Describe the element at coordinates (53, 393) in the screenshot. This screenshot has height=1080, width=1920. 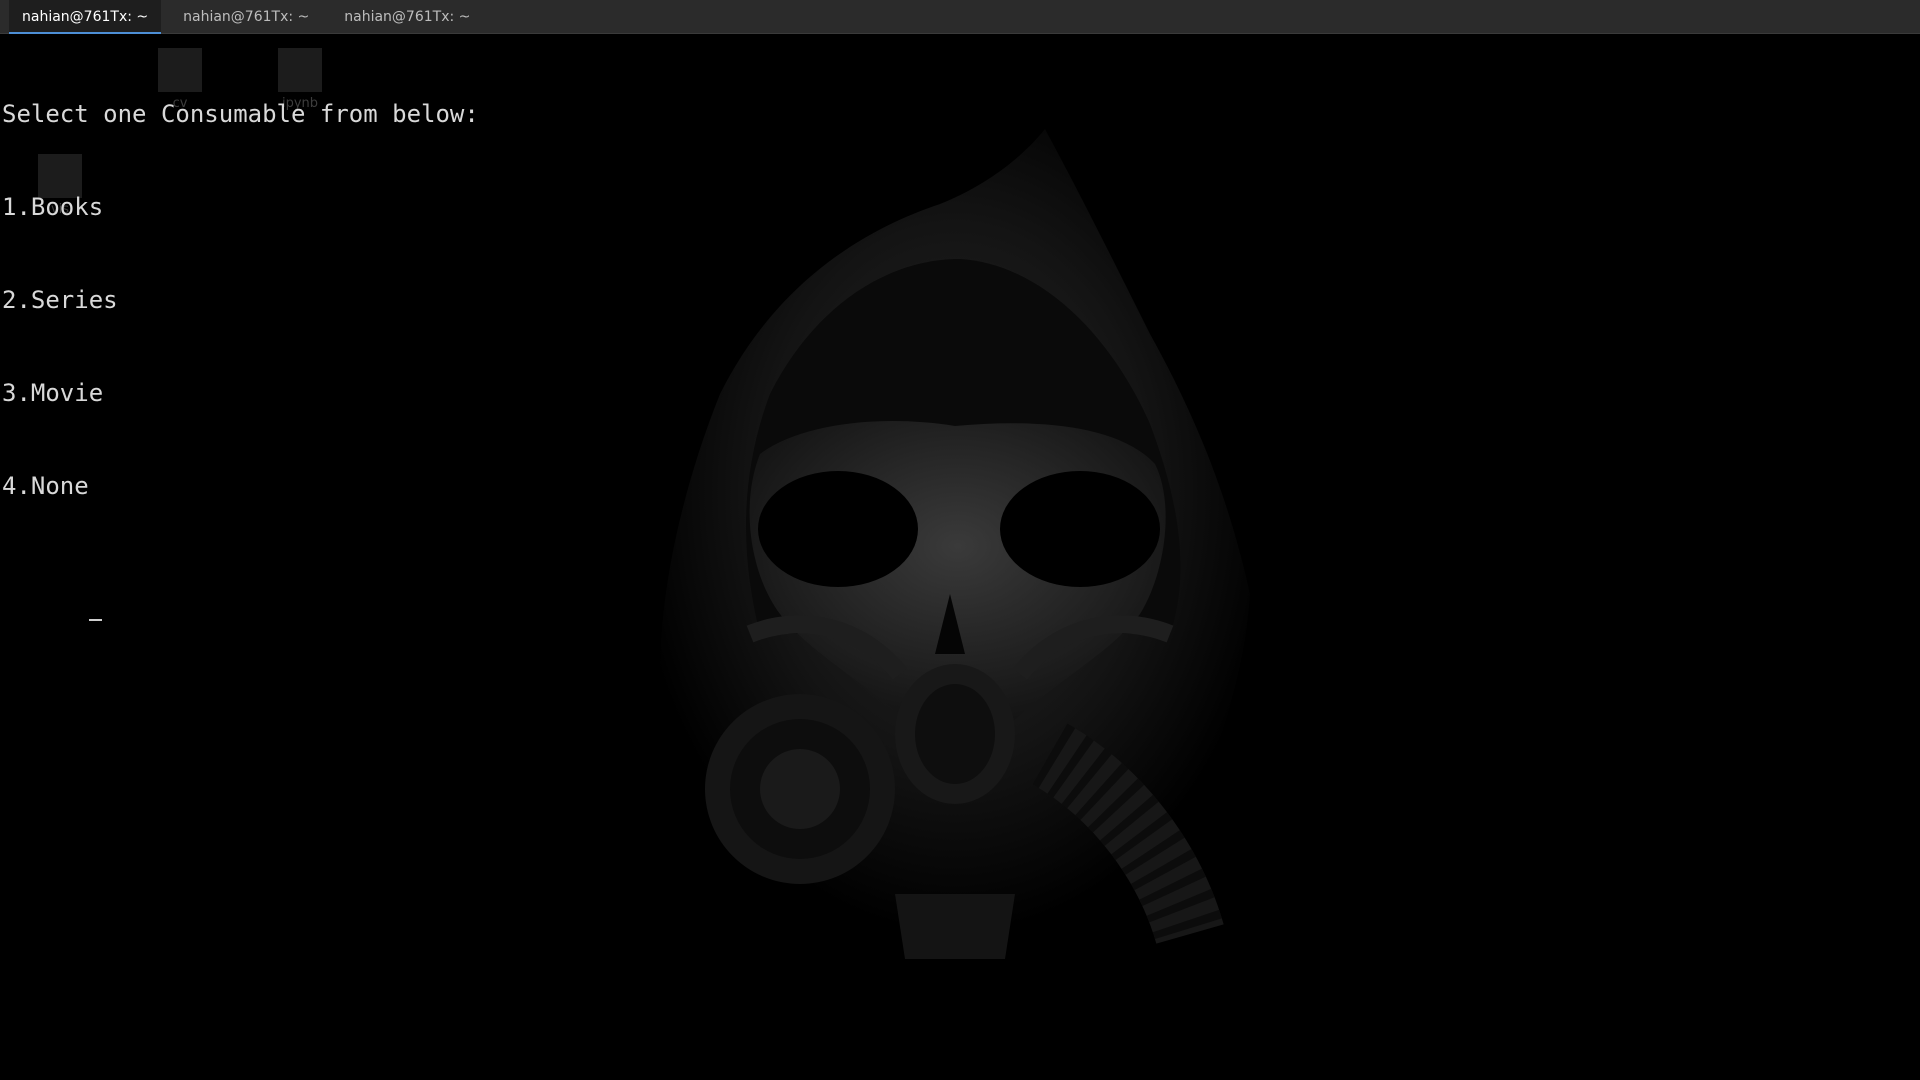
I see `menu-option: 3.Movie` at that location.